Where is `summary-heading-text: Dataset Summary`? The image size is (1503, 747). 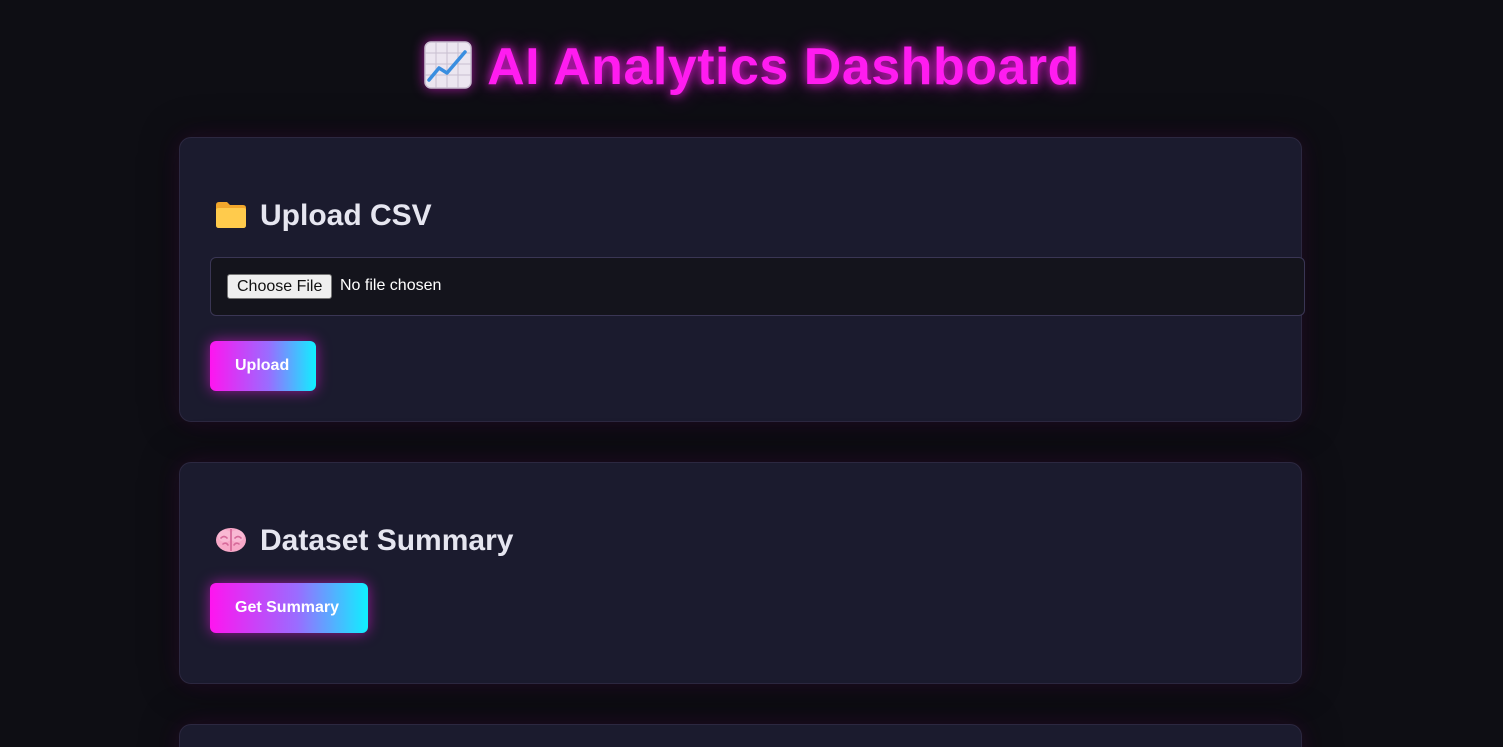
summary-heading-text: Dataset Summary is located at coordinates (387, 540).